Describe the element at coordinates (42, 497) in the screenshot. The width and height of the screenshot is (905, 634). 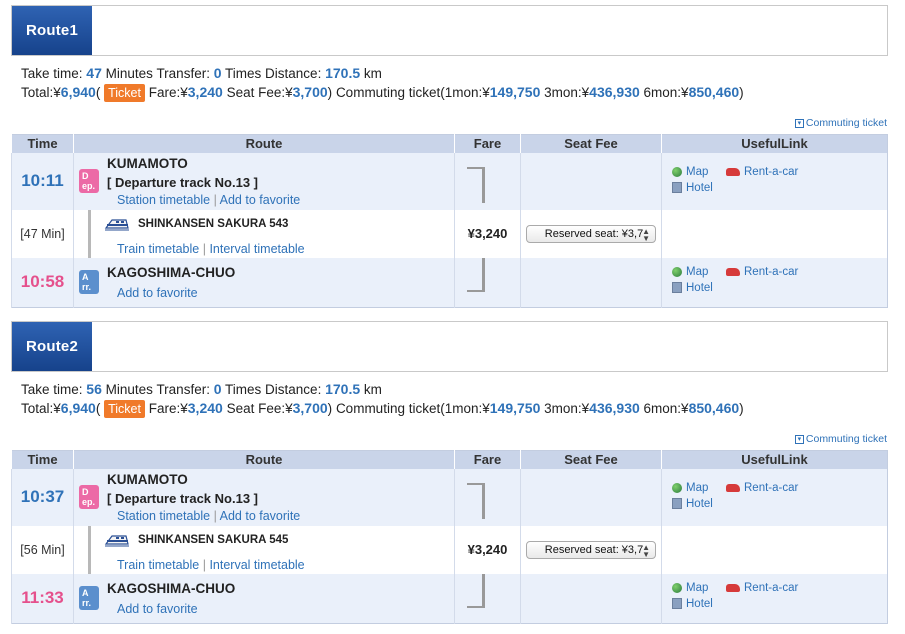
I see `departure-time: 10:37` at that location.